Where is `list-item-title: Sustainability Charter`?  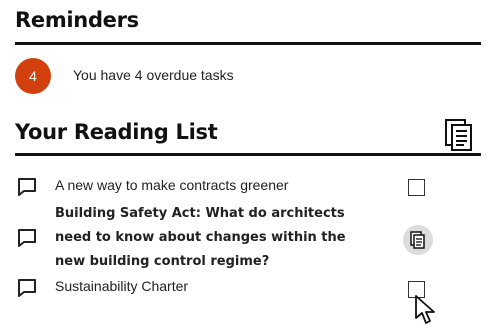 list-item-title: Sustainability Charter is located at coordinates (121, 286).